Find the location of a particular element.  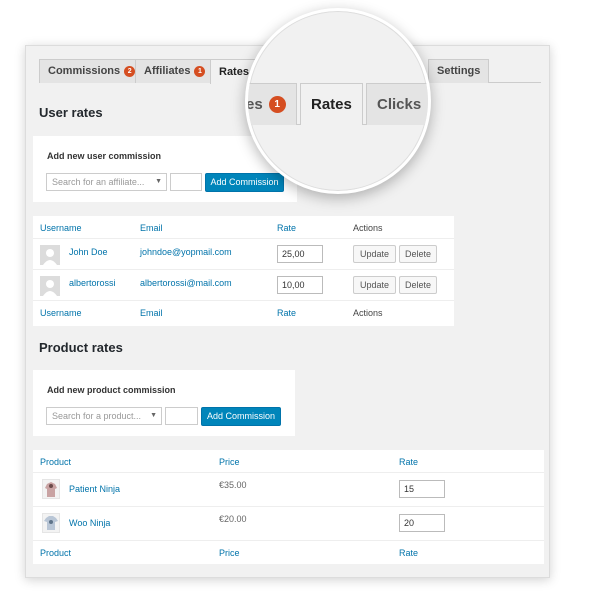

magnified-affiliates-badge: 1 is located at coordinates (277, 104).